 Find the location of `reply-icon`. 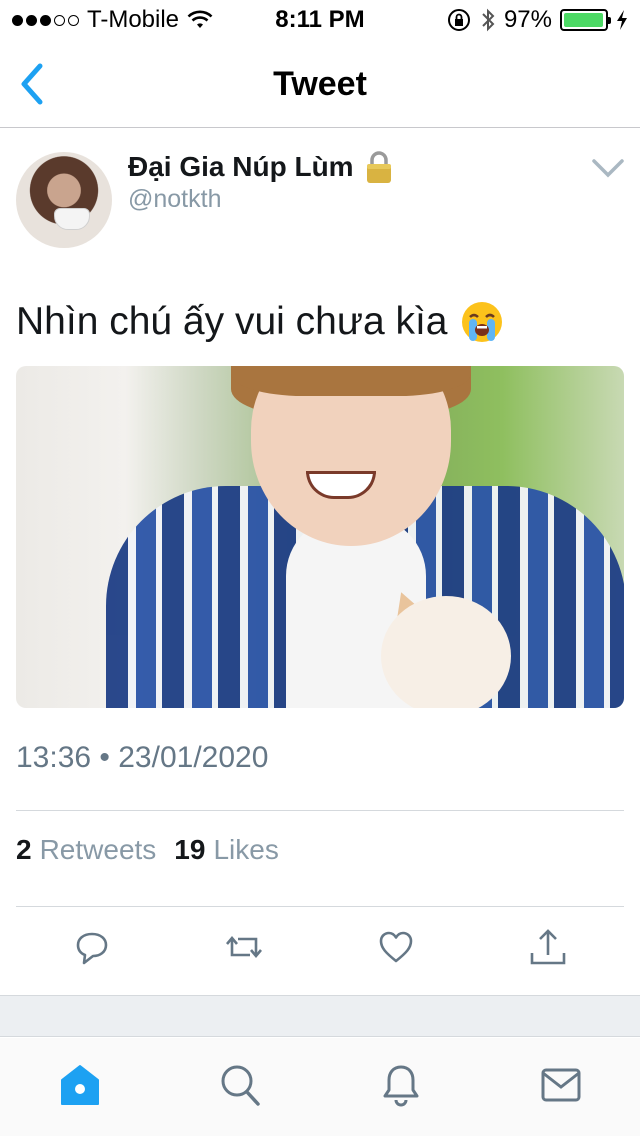

reply-icon is located at coordinates (92, 947).